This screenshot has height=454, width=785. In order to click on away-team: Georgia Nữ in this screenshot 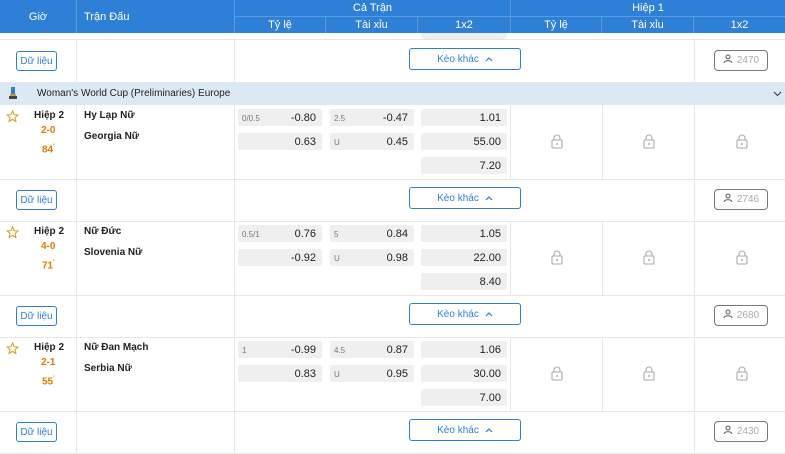, I will do `click(112, 136)`.